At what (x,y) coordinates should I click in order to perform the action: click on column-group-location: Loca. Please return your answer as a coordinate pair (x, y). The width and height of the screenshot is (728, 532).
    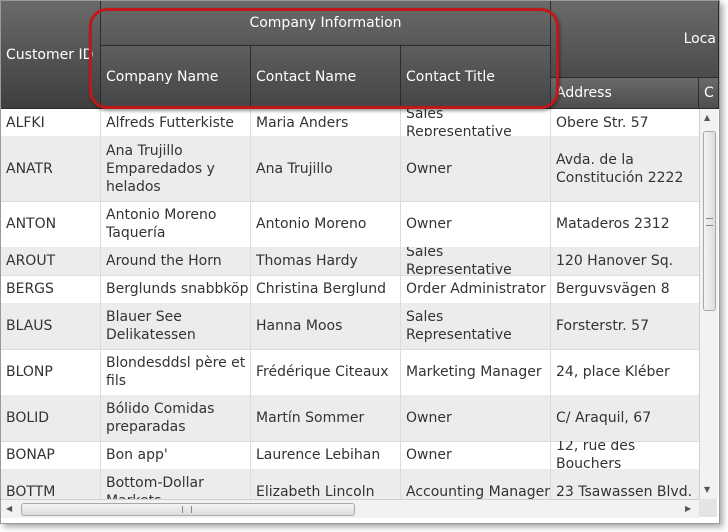
    Looking at the image, I should click on (635, 39).